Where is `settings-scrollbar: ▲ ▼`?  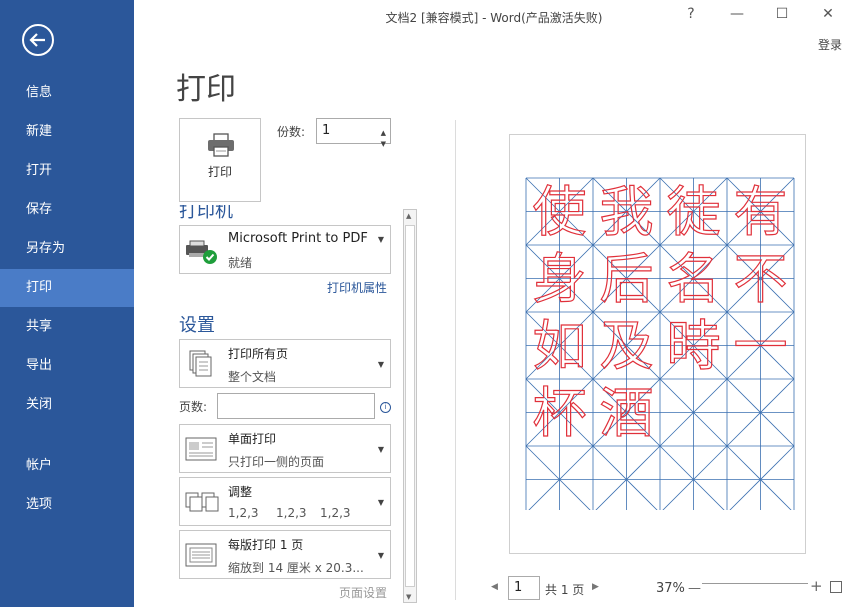 settings-scrollbar: ▲ ▼ is located at coordinates (410, 406).